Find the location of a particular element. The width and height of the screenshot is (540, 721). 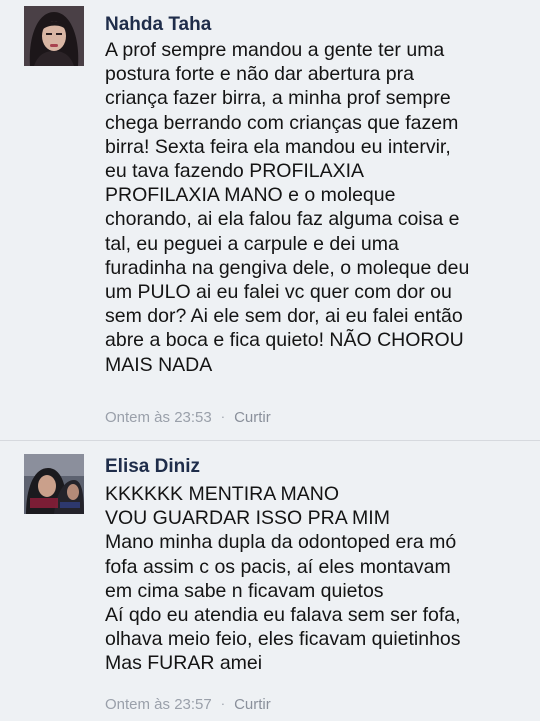

comment-line: MAIS NADA is located at coordinates (159, 364).